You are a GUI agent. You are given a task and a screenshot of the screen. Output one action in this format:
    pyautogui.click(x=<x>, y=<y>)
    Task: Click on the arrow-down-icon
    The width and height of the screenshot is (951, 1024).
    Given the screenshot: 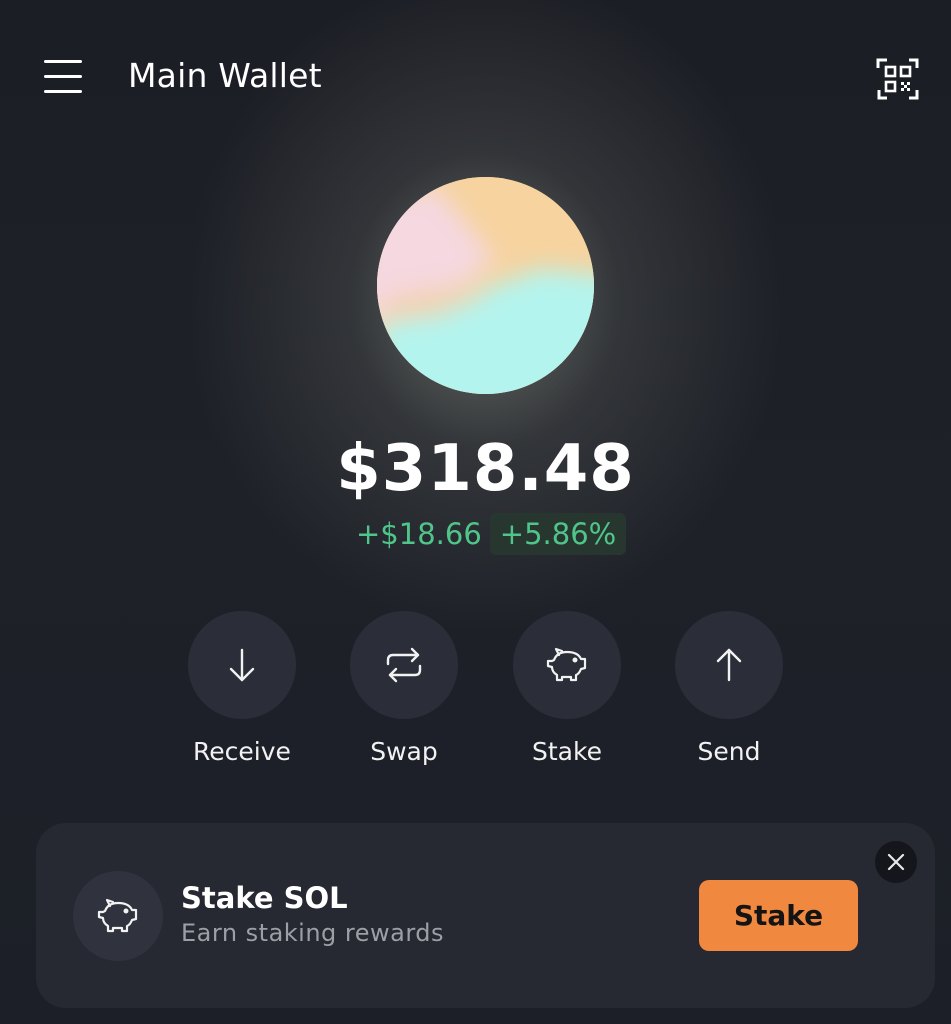 What is the action you would take?
    pyautogui.click(x=242, y=665)
    